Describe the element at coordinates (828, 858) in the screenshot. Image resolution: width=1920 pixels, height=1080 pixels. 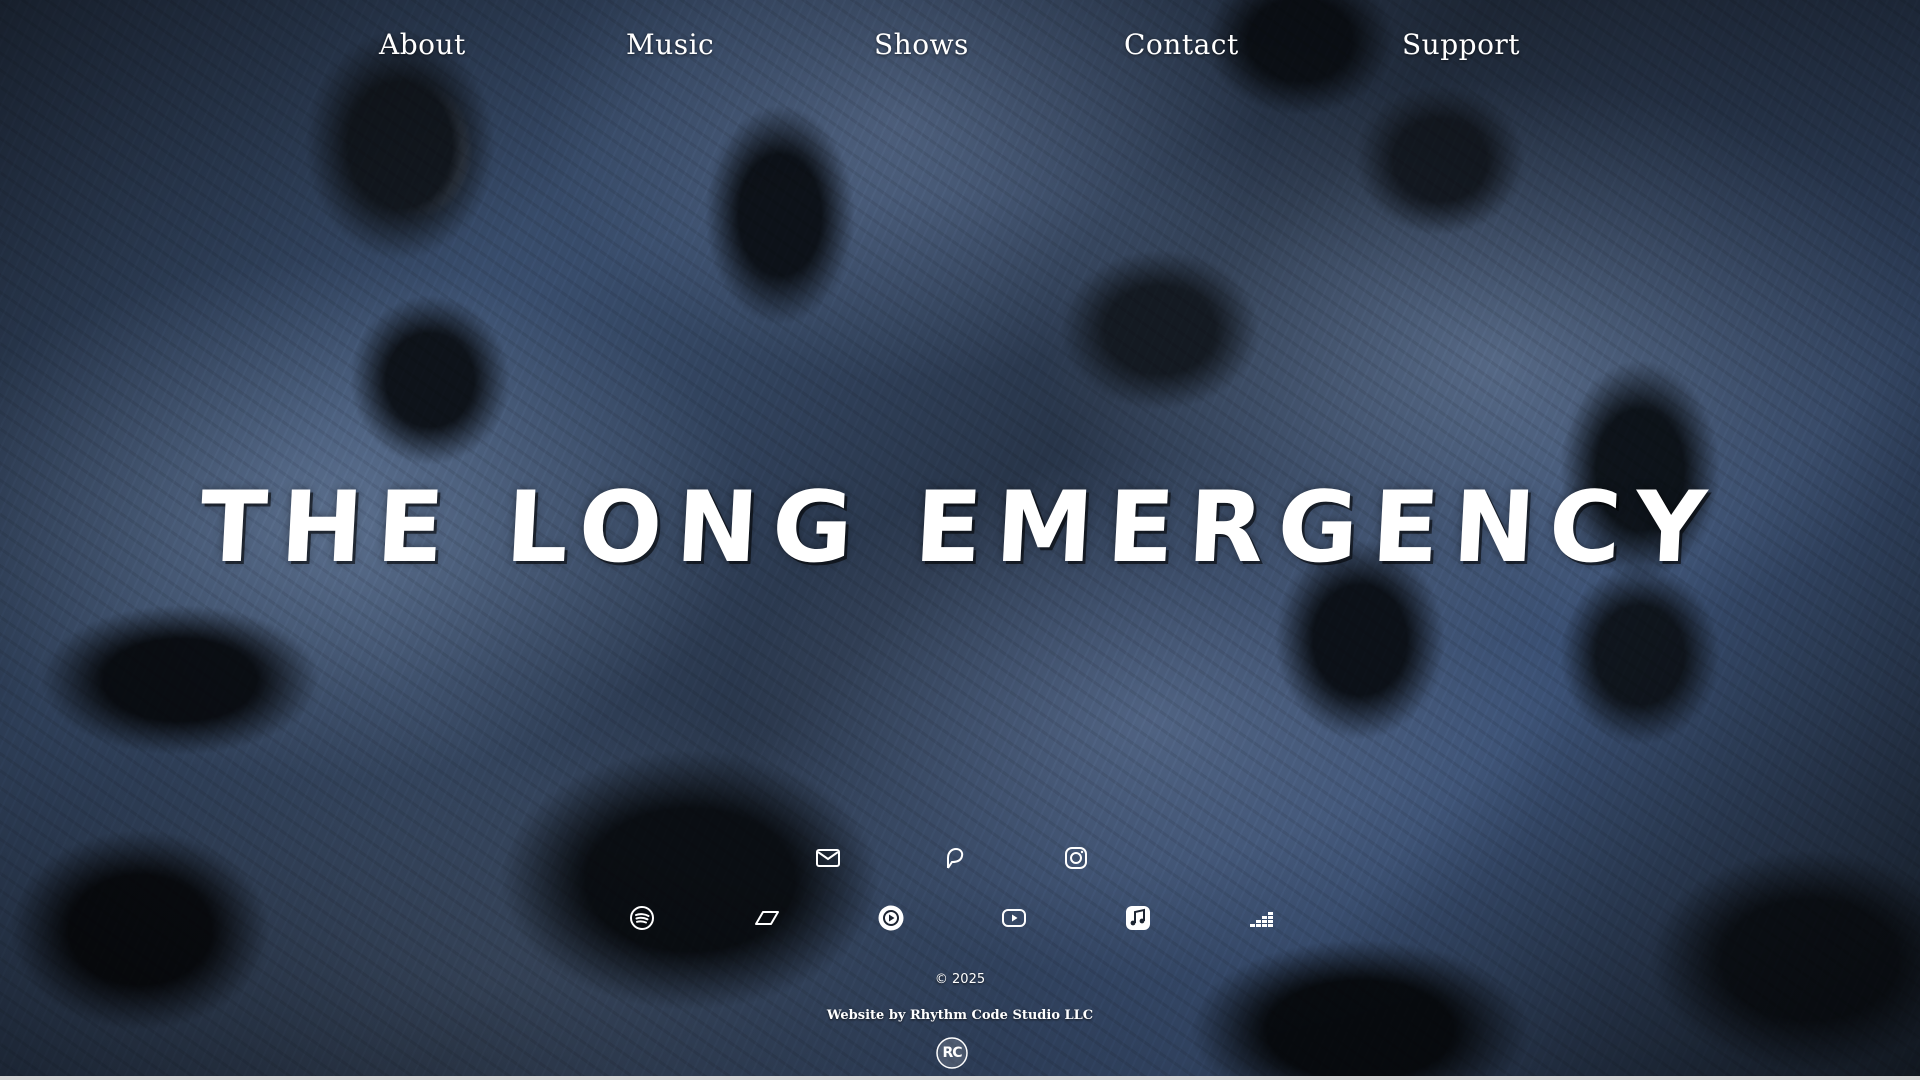
I see `email-icon` at that location.